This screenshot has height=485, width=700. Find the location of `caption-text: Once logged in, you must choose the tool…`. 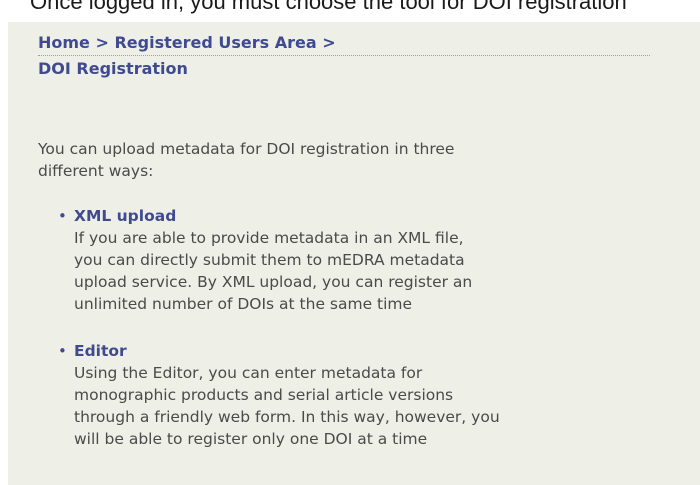

caption-text: Once logged in, you must choose the tool… is located at coordinates (328, 7).